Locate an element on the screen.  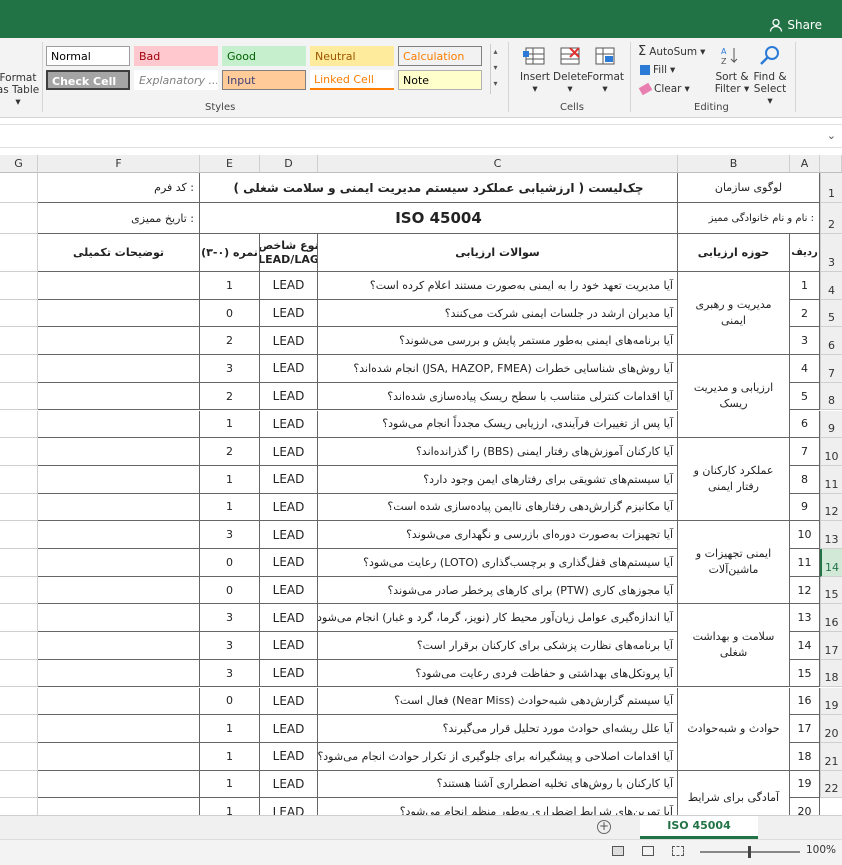
row-number-cell: 6 is located at coordinates (805, 424).